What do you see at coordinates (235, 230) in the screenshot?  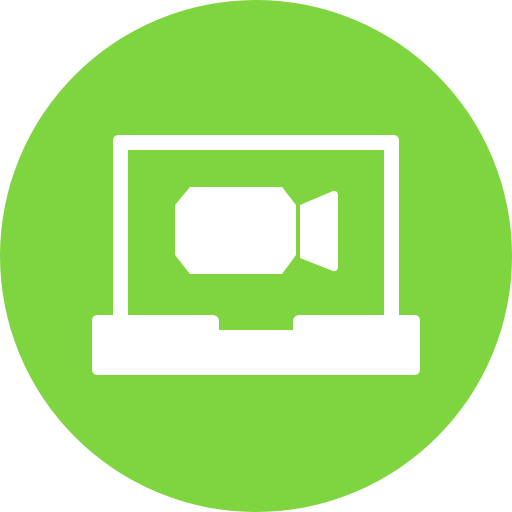 I see `video-camera-body` at bounding box center [235, 230].